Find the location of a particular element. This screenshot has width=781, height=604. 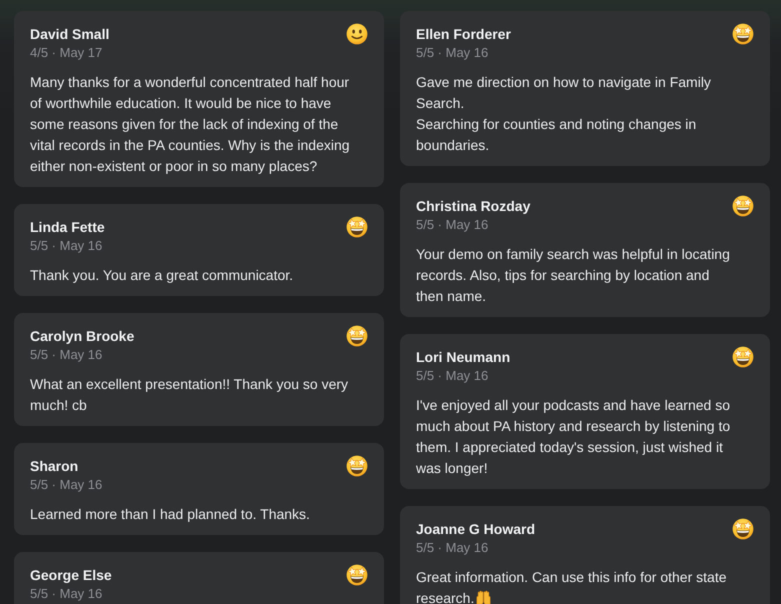

review-comment: Learned more than I had planned to. Thanks. is located at coordinates (170, 514).